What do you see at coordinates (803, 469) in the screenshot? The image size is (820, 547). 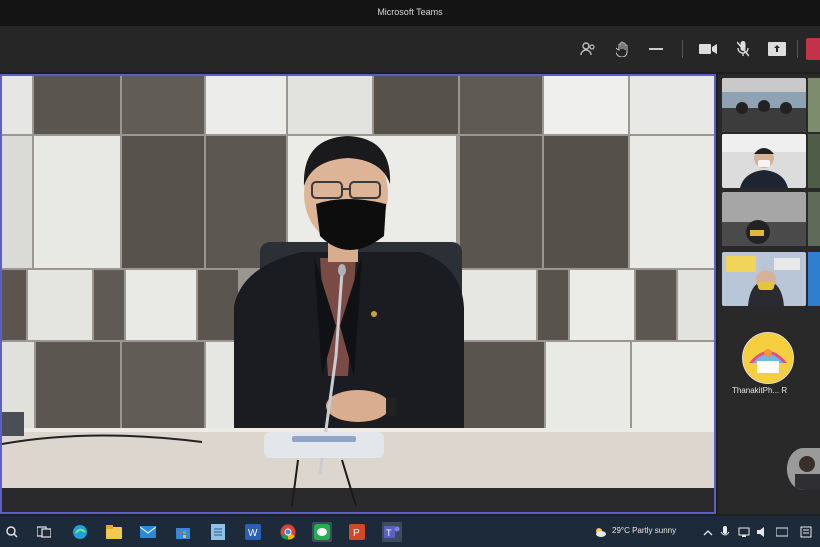 I see `self-view-avatar` at bounding box center [803, 469].